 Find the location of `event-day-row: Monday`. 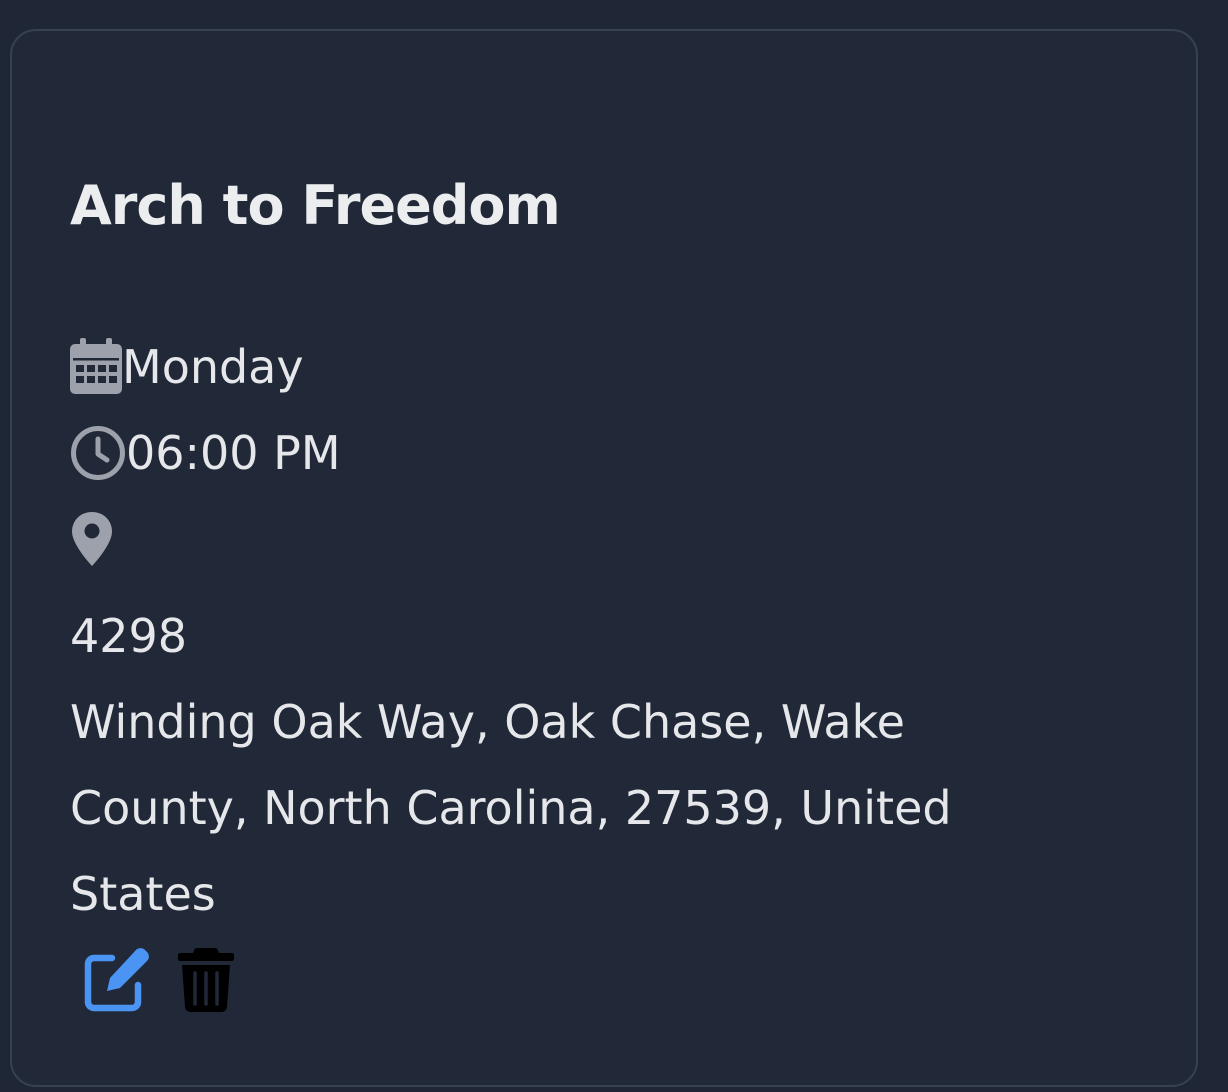

event-day-row: Monday is located at coordinates (187, 367).